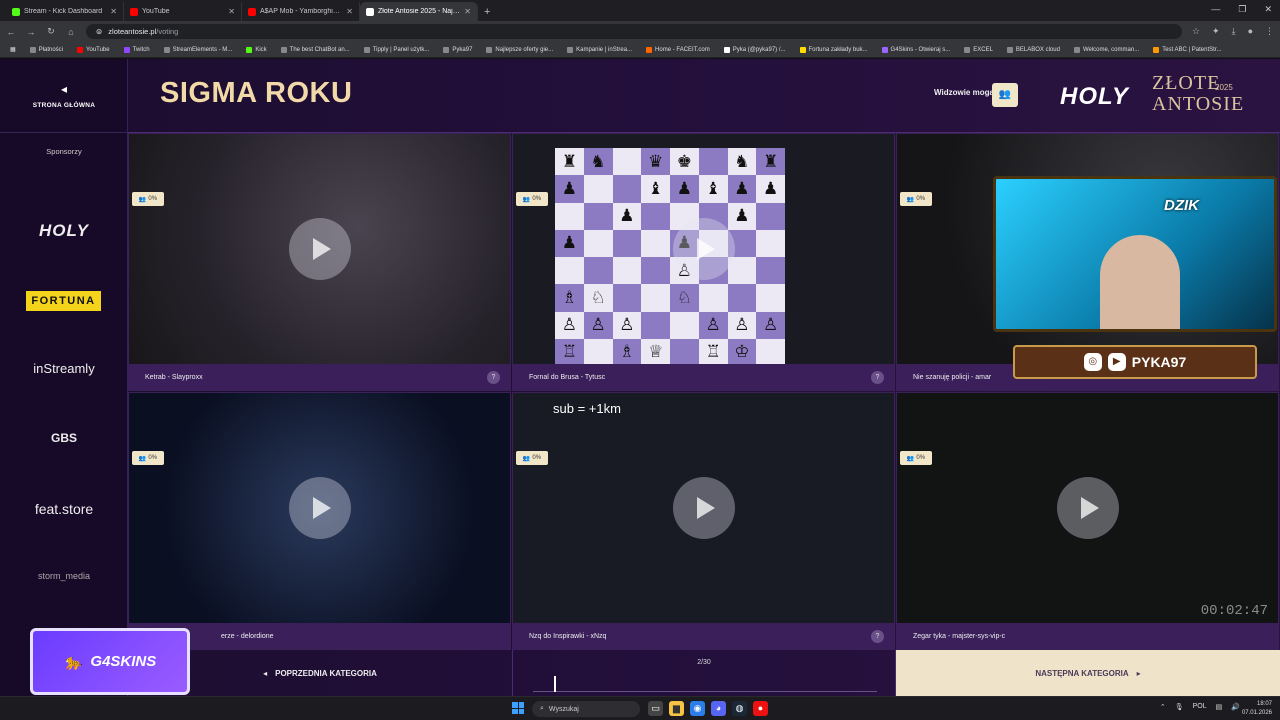  I want to click on apps-icon: ▦, so click(13, 49).